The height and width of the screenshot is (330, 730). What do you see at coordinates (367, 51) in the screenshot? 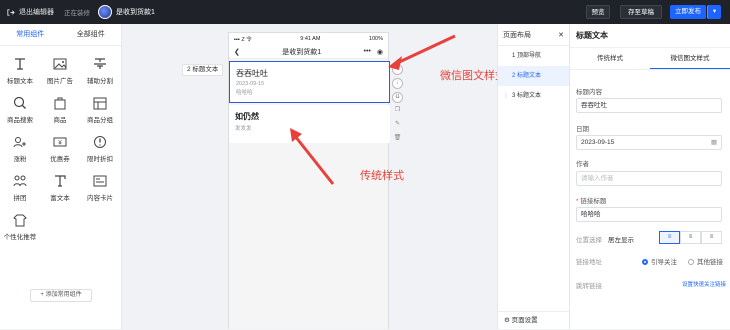
I see `more-dots-icon: •••` at bounding box center [367, 51].